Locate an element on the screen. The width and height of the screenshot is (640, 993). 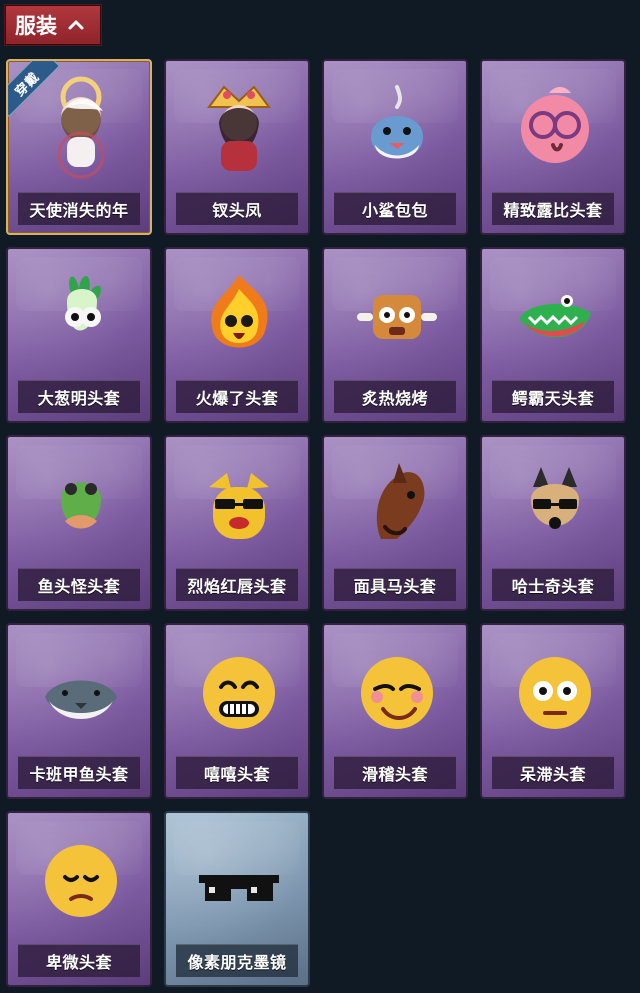
horse-head-icon is located at coordinates (395, 503).